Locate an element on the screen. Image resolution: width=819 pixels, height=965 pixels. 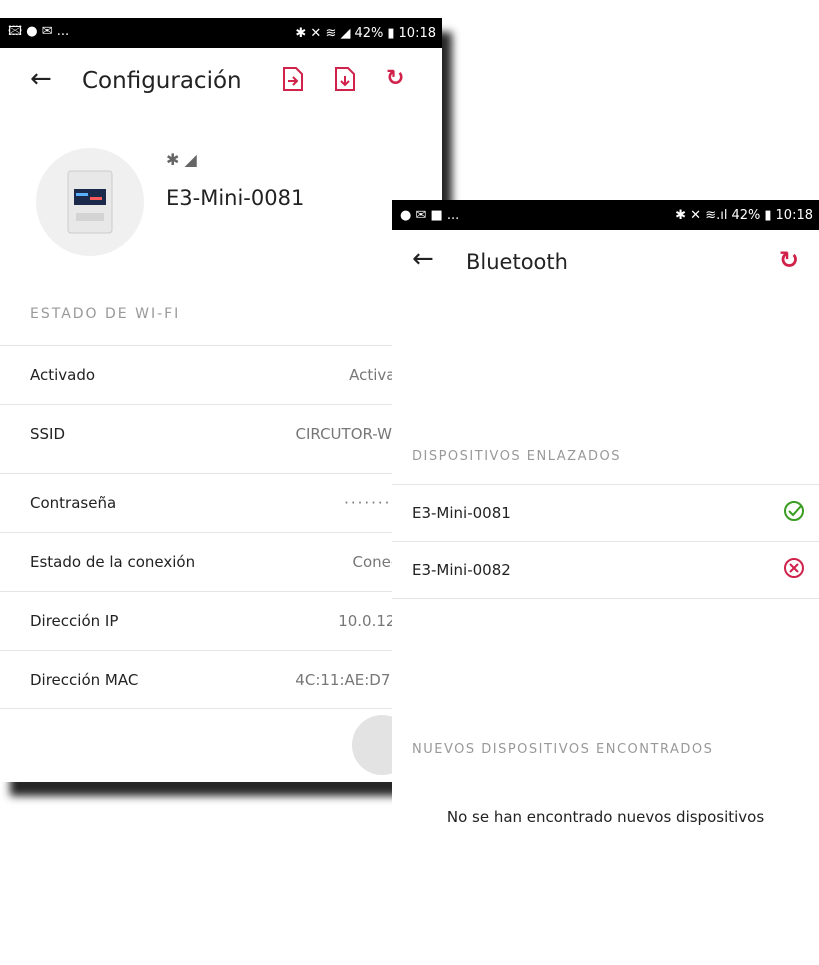
divider is located at coordinates (221, 708).